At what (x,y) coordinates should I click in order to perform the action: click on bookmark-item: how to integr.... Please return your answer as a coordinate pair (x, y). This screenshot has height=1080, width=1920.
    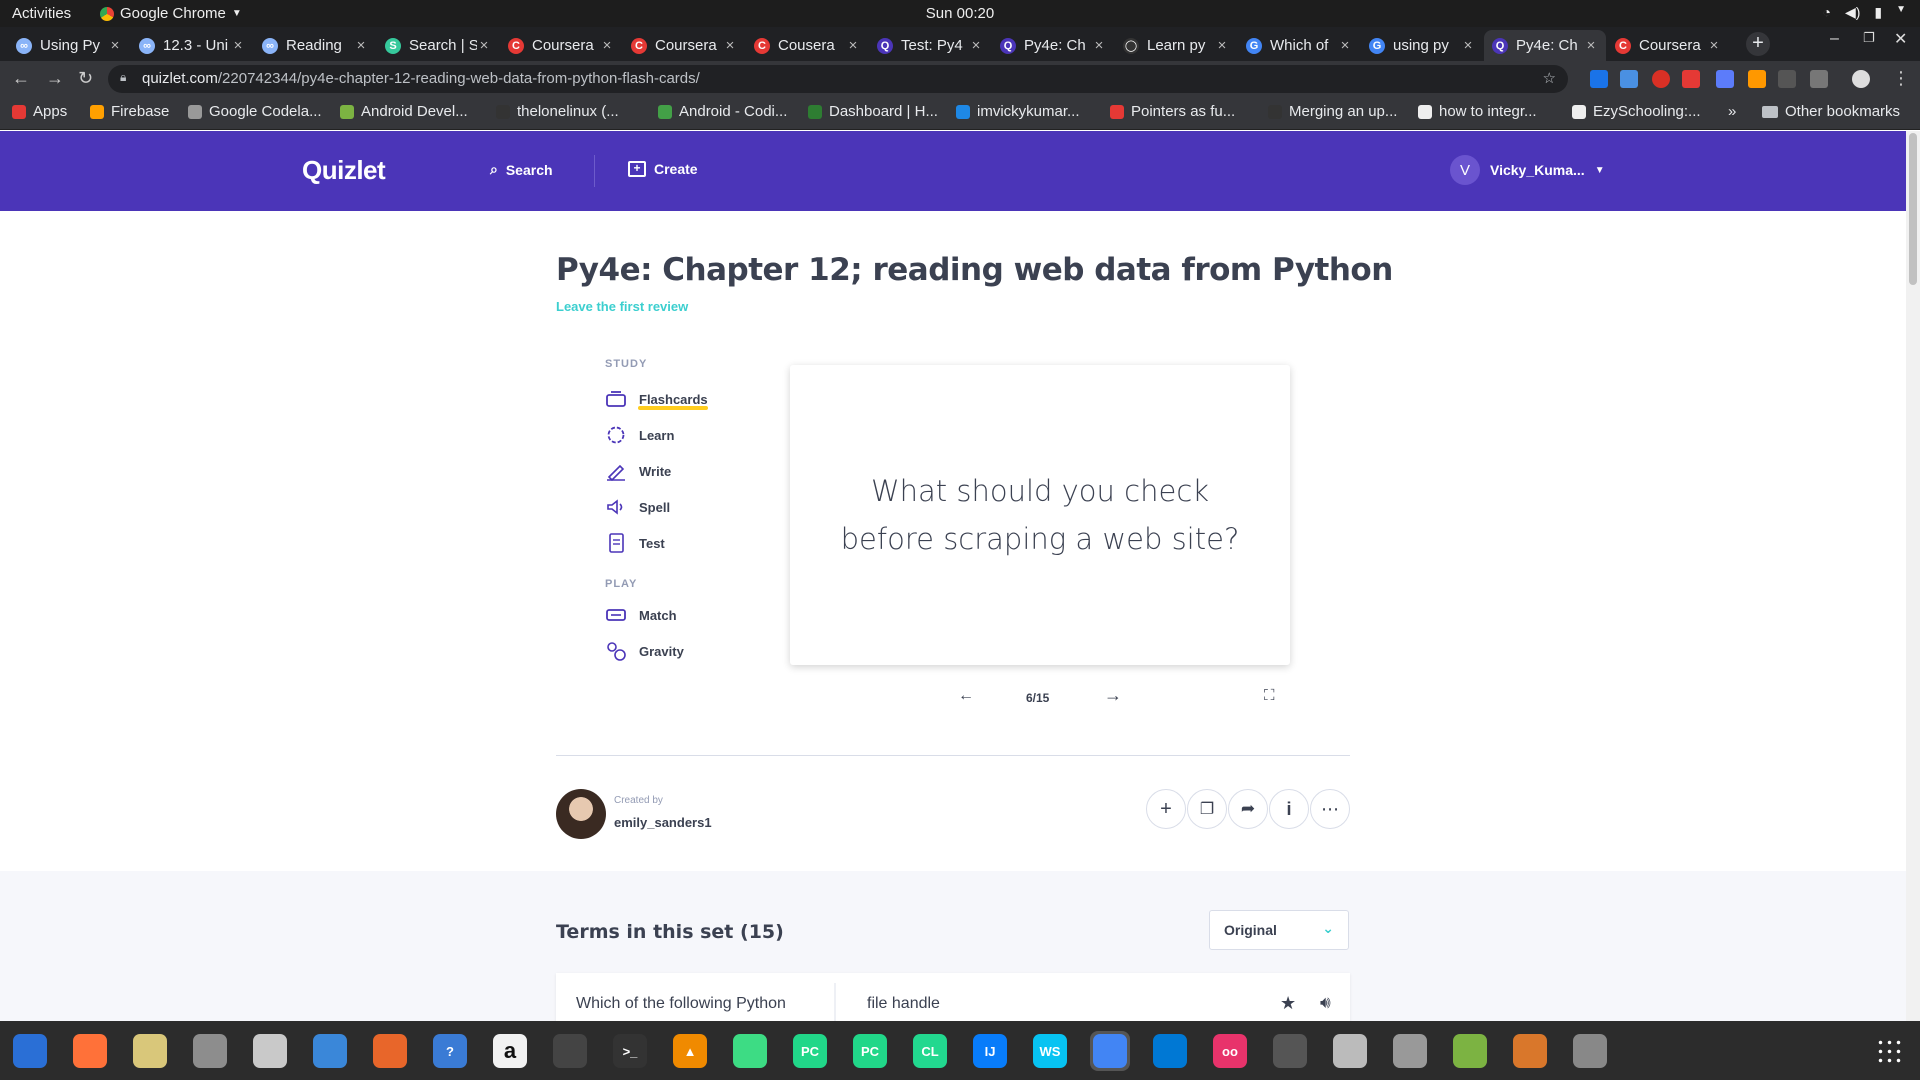
    Looking at the image, I should click on (1477, 111).